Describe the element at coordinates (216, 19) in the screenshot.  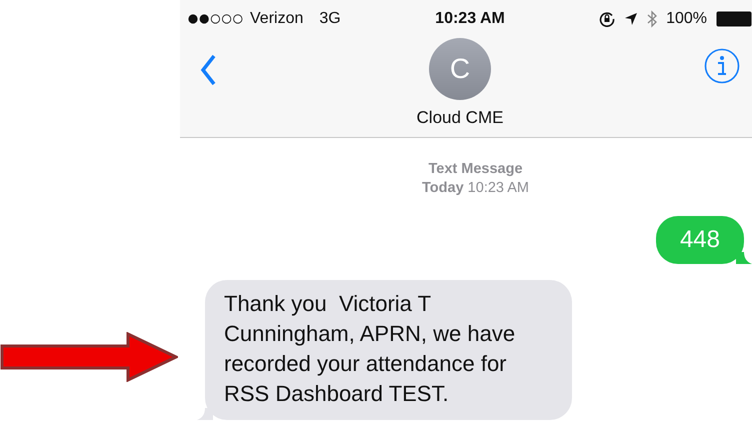
I see `signal-icon` at that location.